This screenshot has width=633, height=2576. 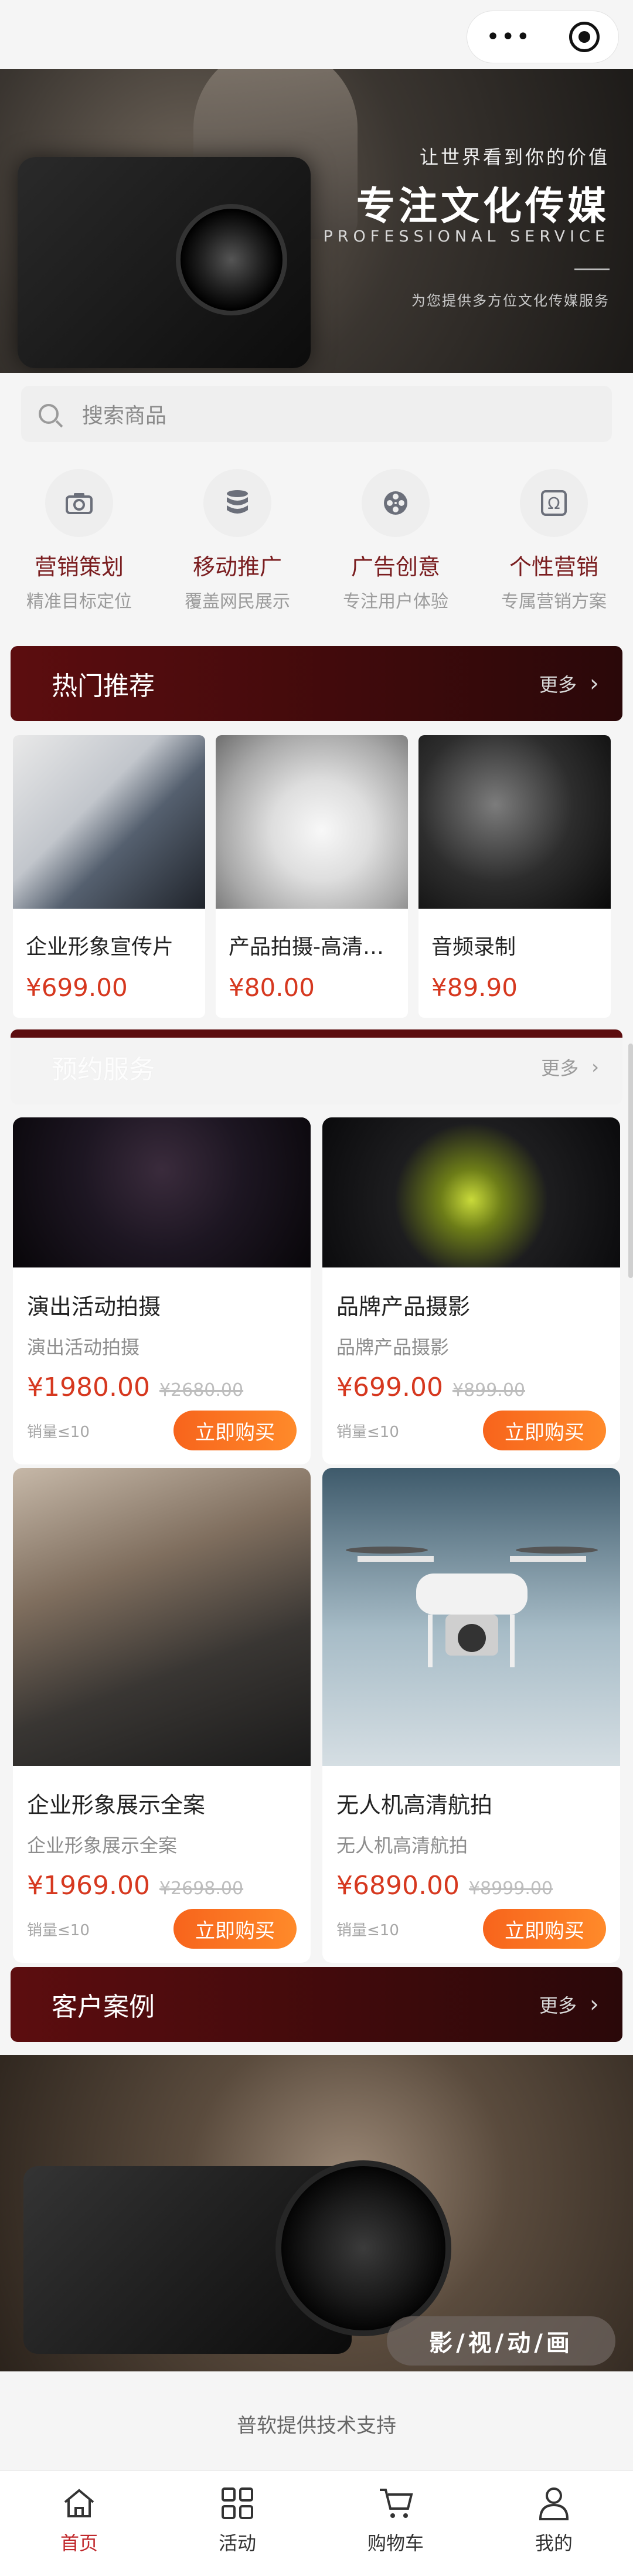 I want to click on category-name: 移动推广, so click(x=237, y=567).